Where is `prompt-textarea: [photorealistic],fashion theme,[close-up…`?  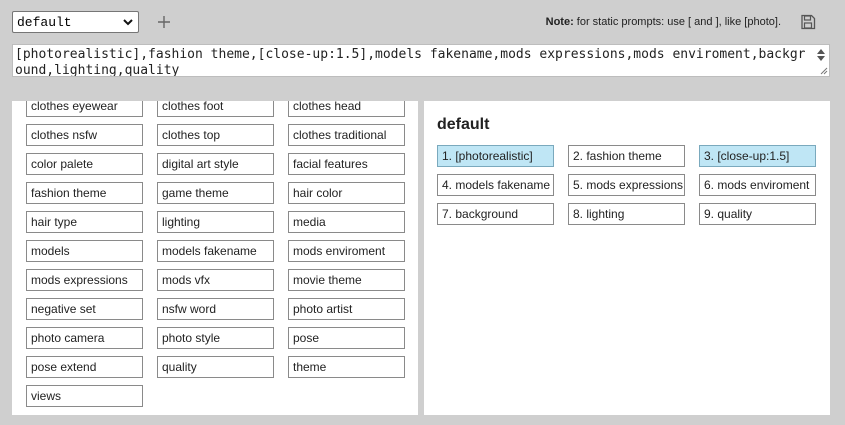
prompt-textarea: [photorealistic],fashion theme,[close-up… is located at coordinates (421, 60).